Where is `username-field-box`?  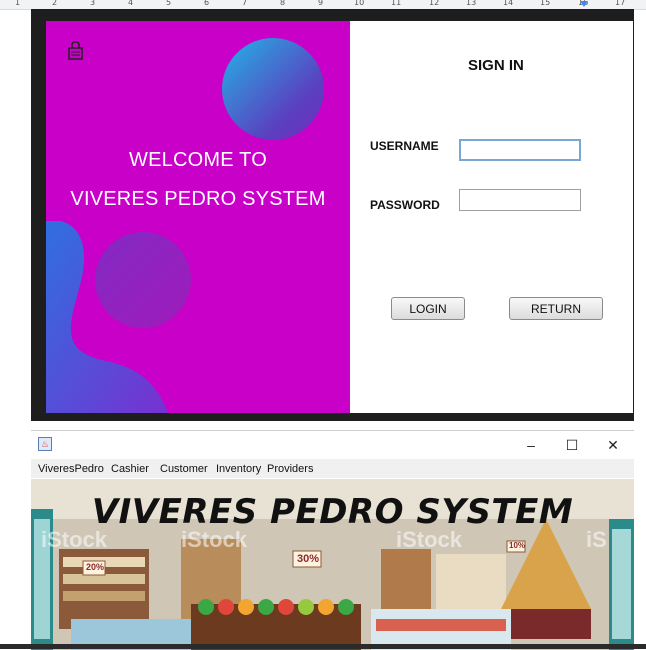
username-field-box is located at coordinates (520, 150).